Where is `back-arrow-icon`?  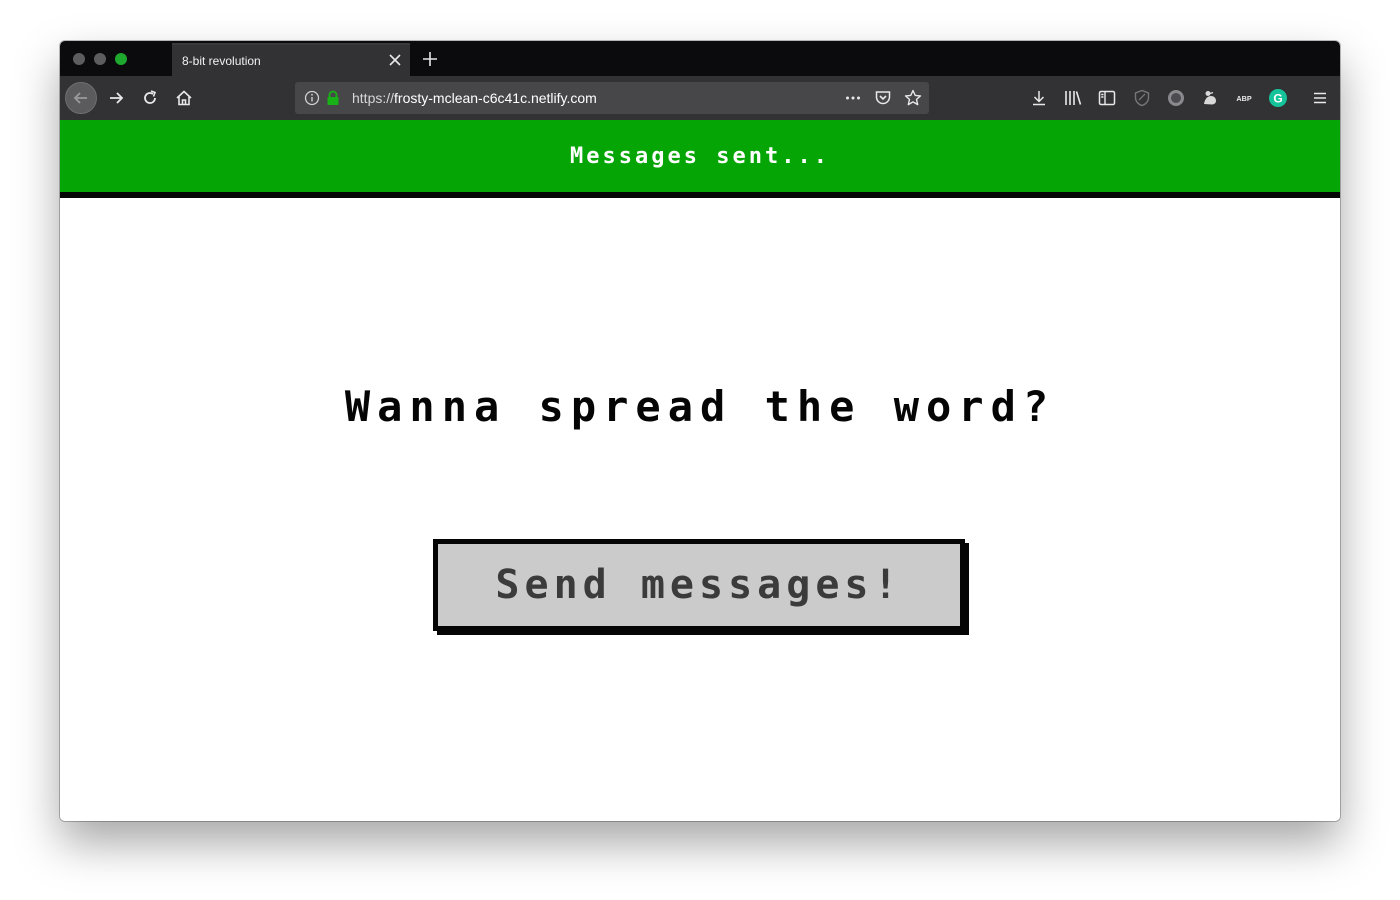 back-arrow-icon is located at coordinates (80, 98).